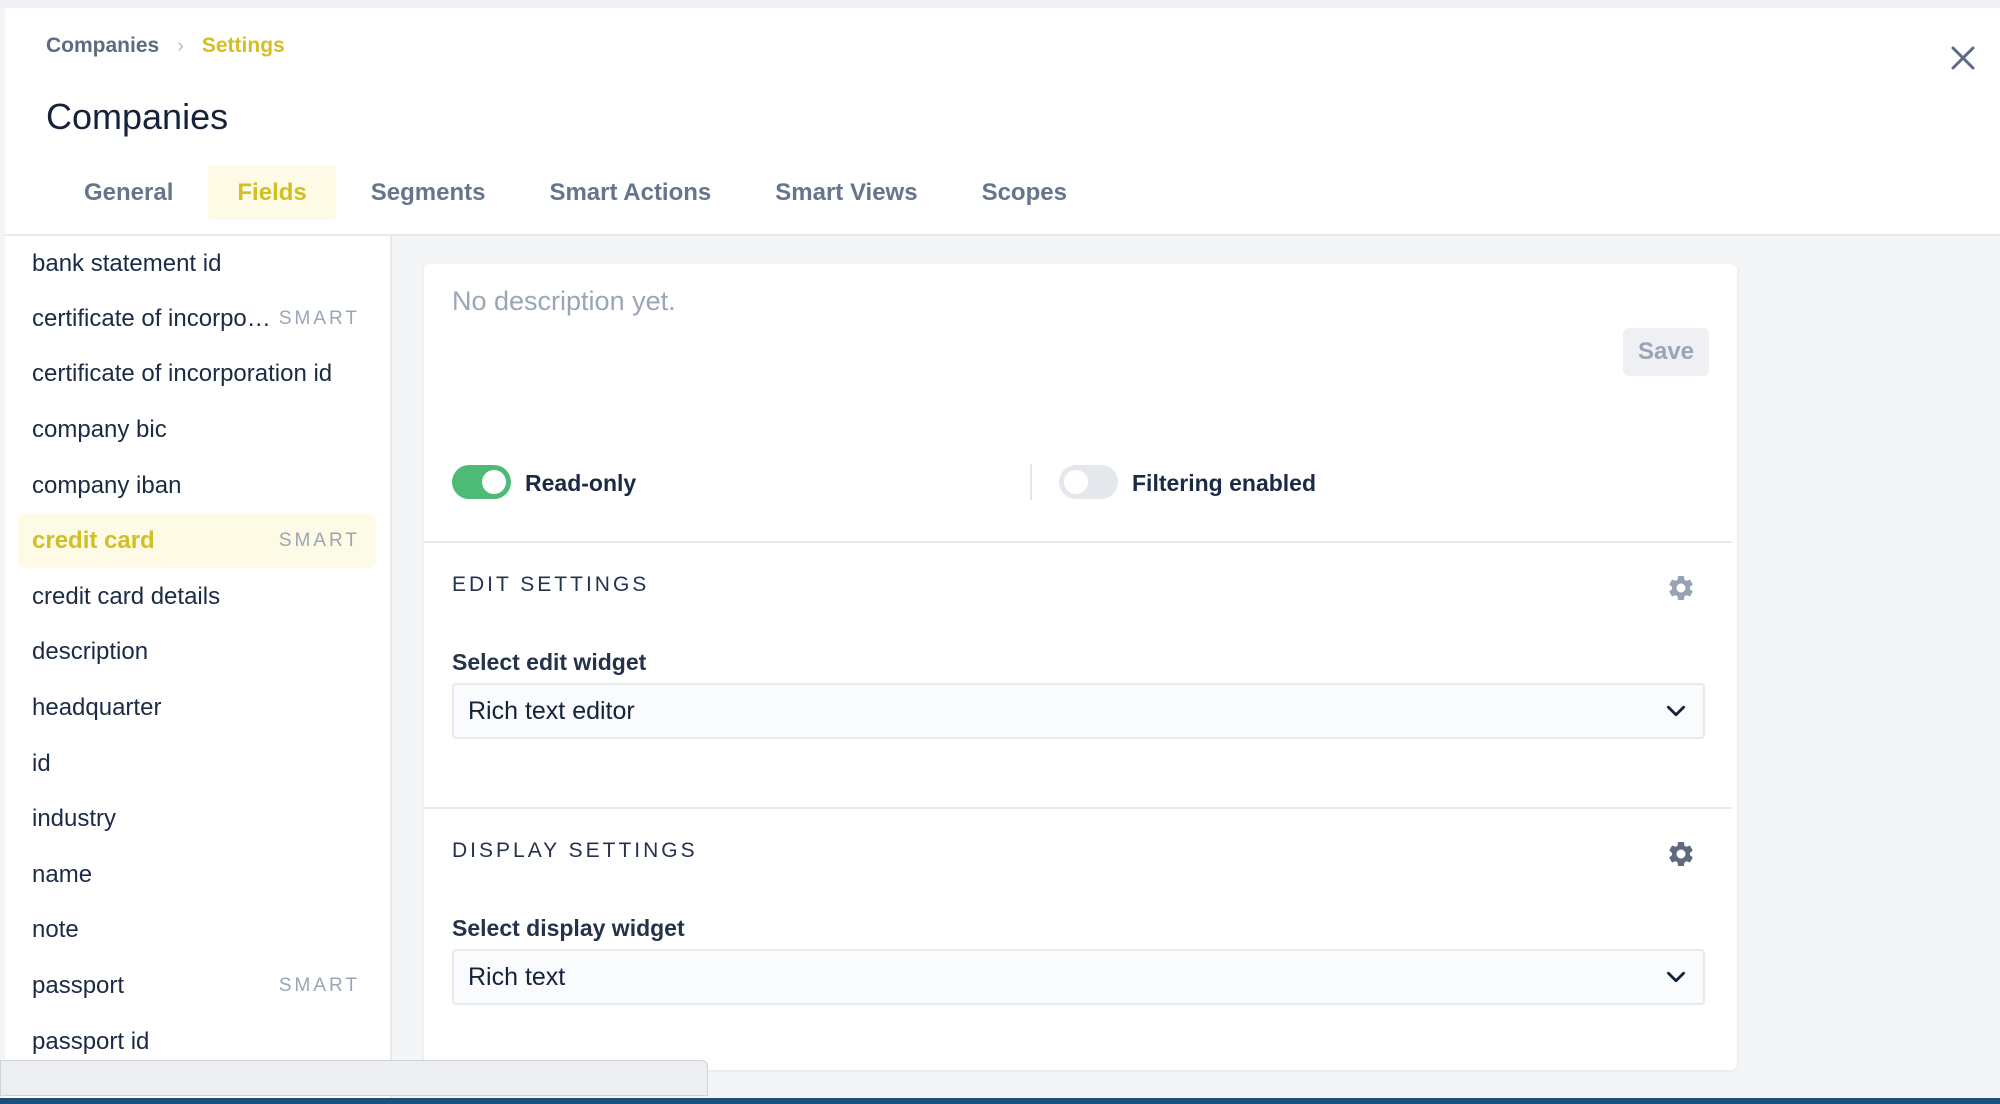  What do you see at coordinates (1024, 192) in the screenshot?
I see `tab-scopes: Scopes` at bounding box center [1024, 192].